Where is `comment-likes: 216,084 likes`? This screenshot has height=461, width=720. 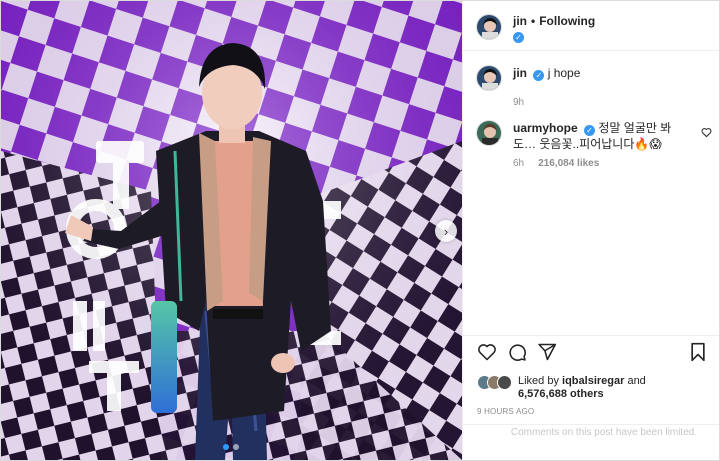 comment-likes: 216,084 likes is located at coordinates (568, 163).